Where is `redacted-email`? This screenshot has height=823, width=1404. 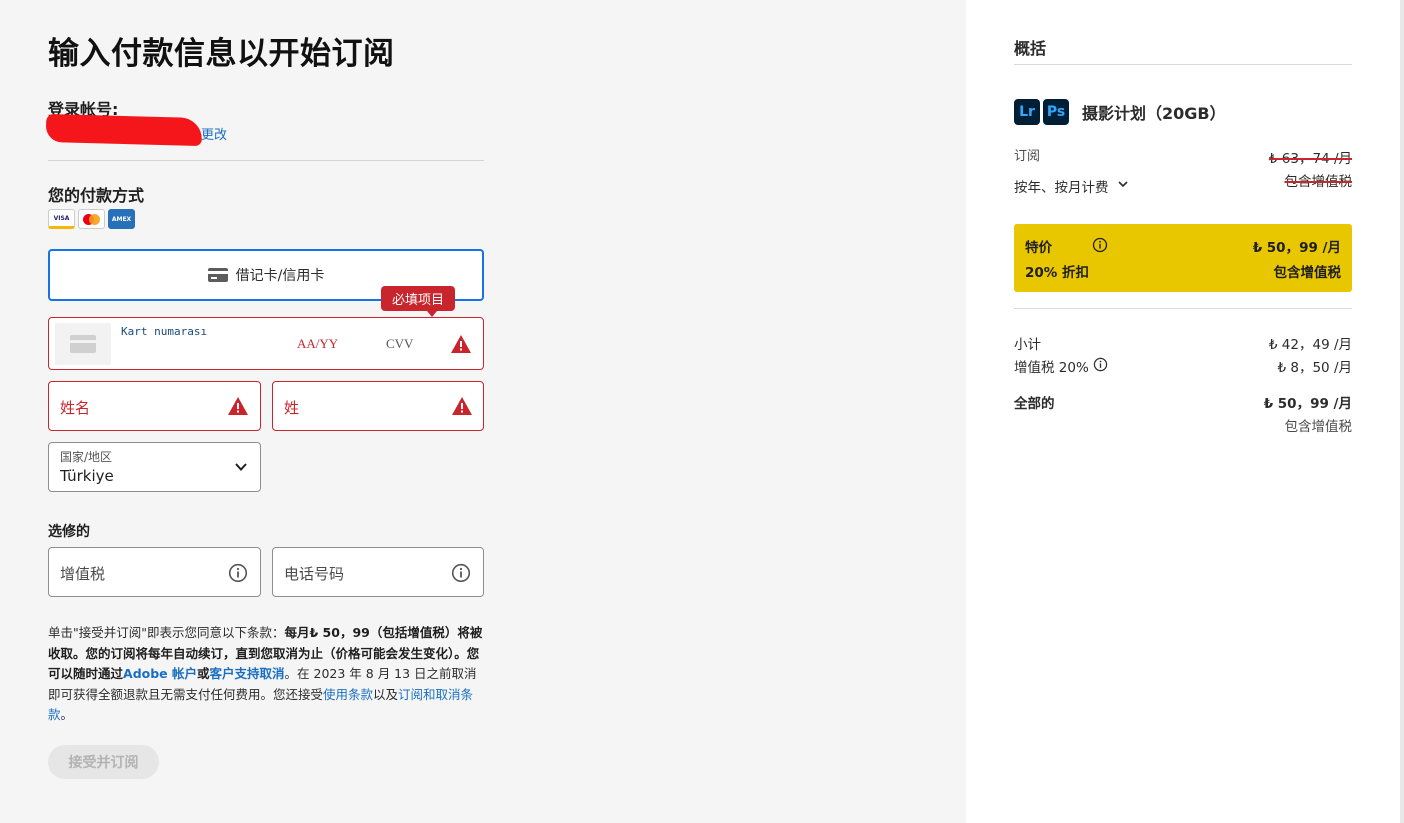 redacted-email is located at coordinates (124, 130).